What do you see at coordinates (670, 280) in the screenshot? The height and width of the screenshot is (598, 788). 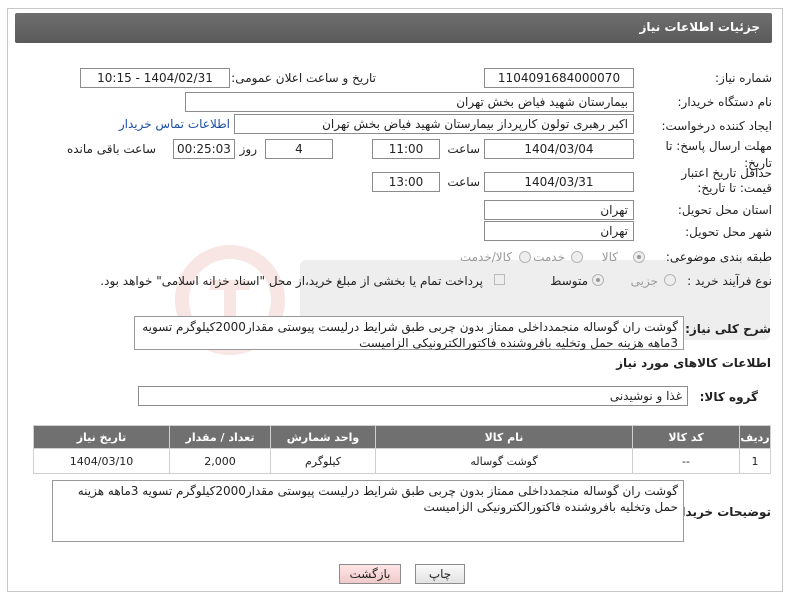 I see `process-radio-partial` at bounding box center [670, 280].